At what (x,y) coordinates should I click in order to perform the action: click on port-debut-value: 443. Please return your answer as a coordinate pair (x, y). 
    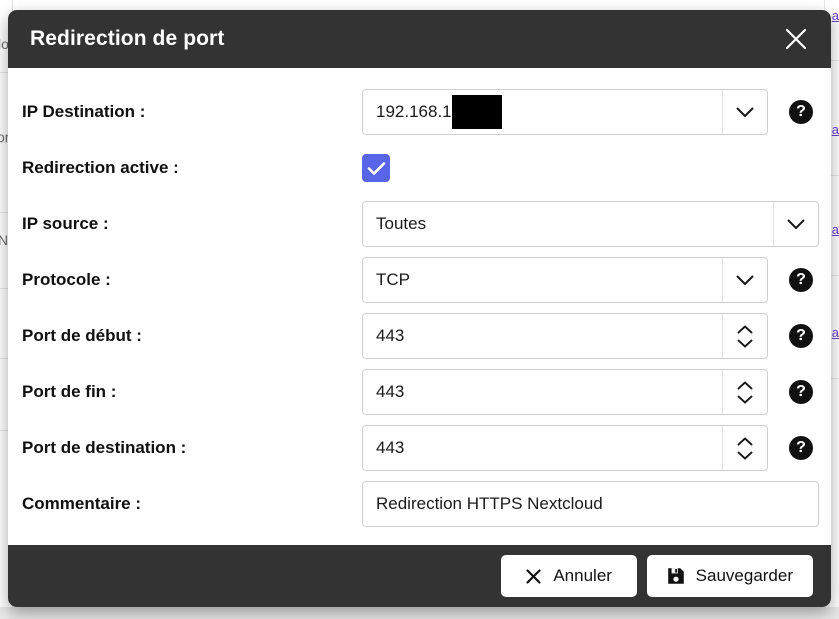
    Looking at the image, I should click on (390, 335).